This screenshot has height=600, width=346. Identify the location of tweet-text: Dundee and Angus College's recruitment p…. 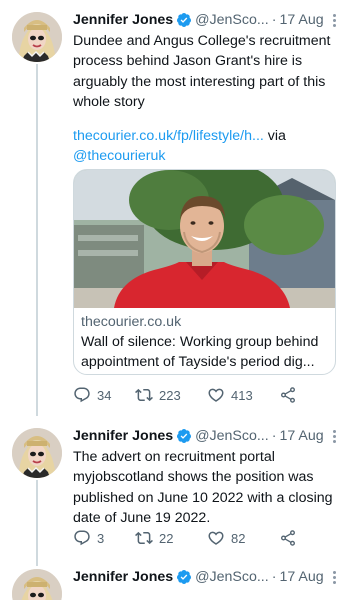
(202, 71).